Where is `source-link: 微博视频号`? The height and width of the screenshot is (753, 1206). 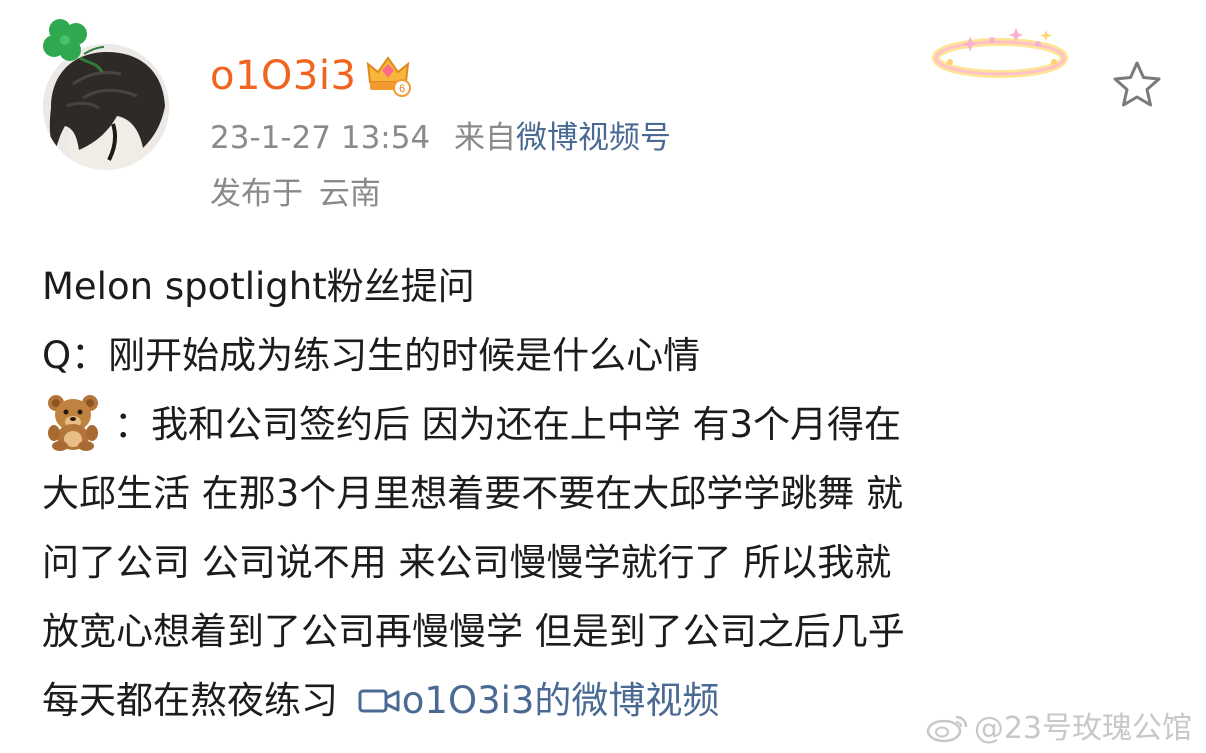
source-link: 微博视频号 is located at coordinates (593, 138).